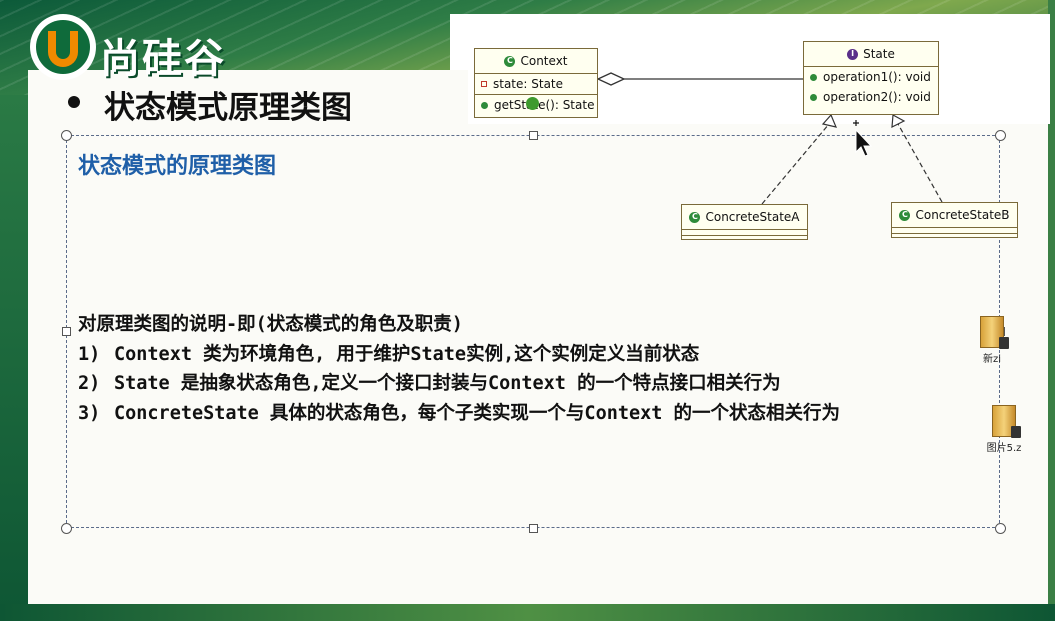 Image resolution: width=1055 pixels, height=621 pixels. I want to click on class-name: ConcreteStateB, so click(962, 215).